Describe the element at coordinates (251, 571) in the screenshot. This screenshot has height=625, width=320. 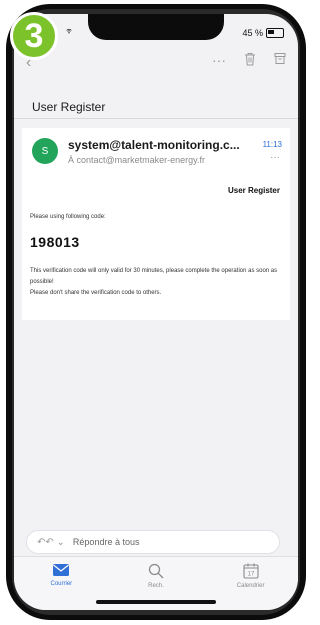
I see `calendar-icon: 17` at that location.